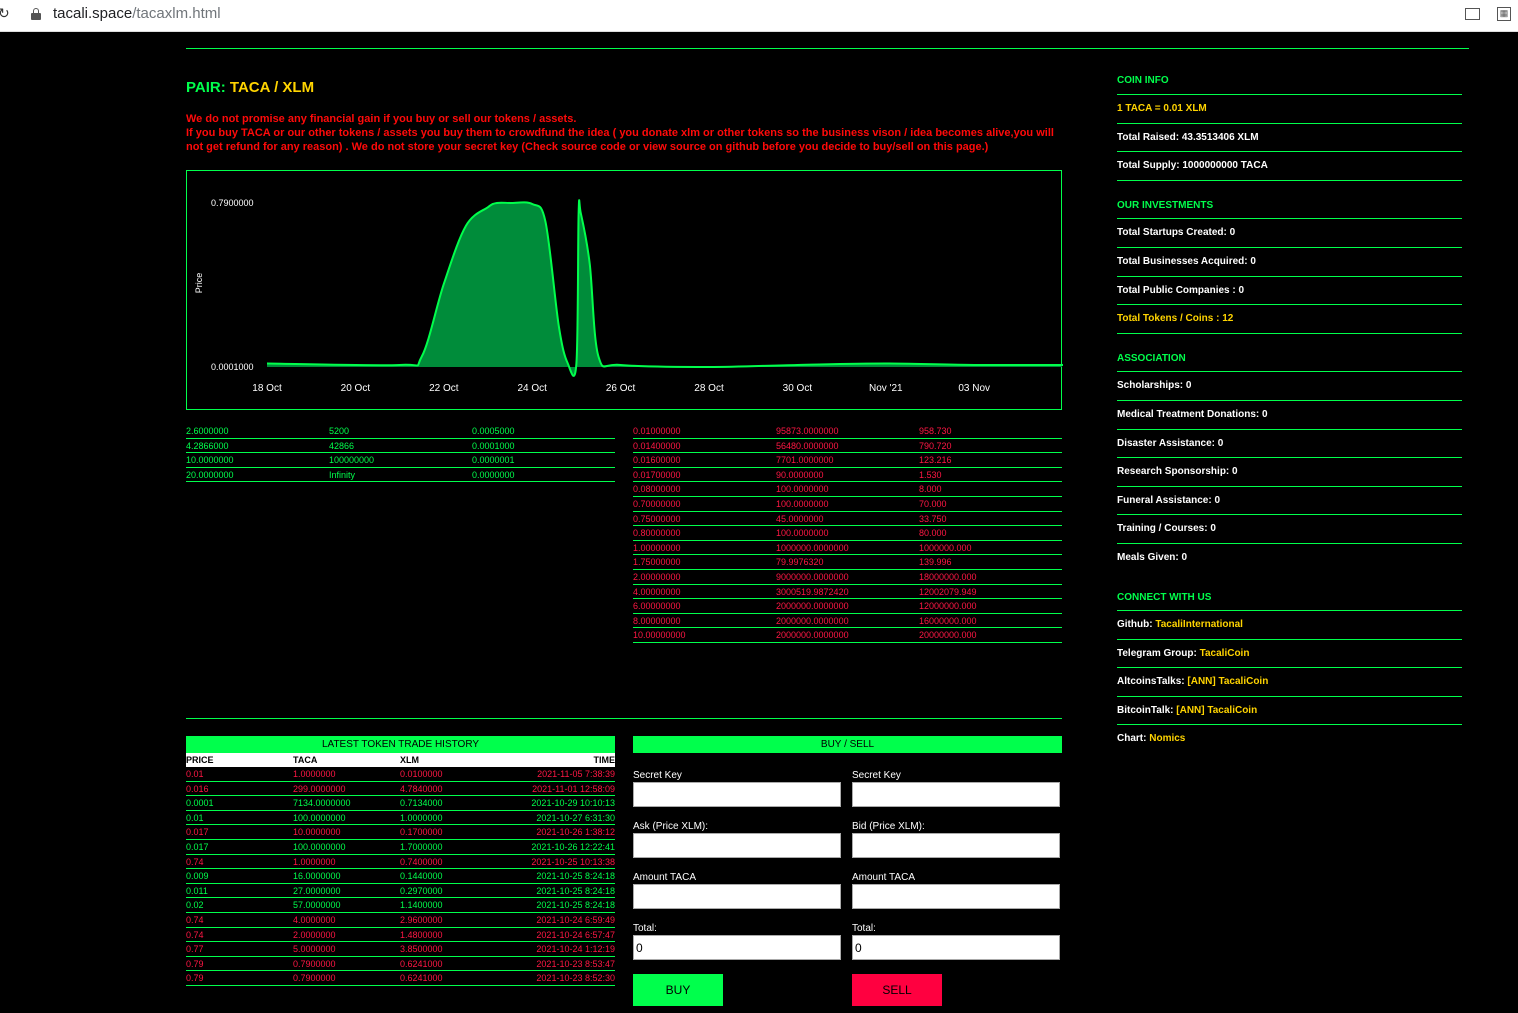 Image resolution: width=1518 pixels, height=1013 pixels. What do you see at coordinates (737, 896) in the screenshot?
I see `buy-amount-input` at bounding box center [737, 896].